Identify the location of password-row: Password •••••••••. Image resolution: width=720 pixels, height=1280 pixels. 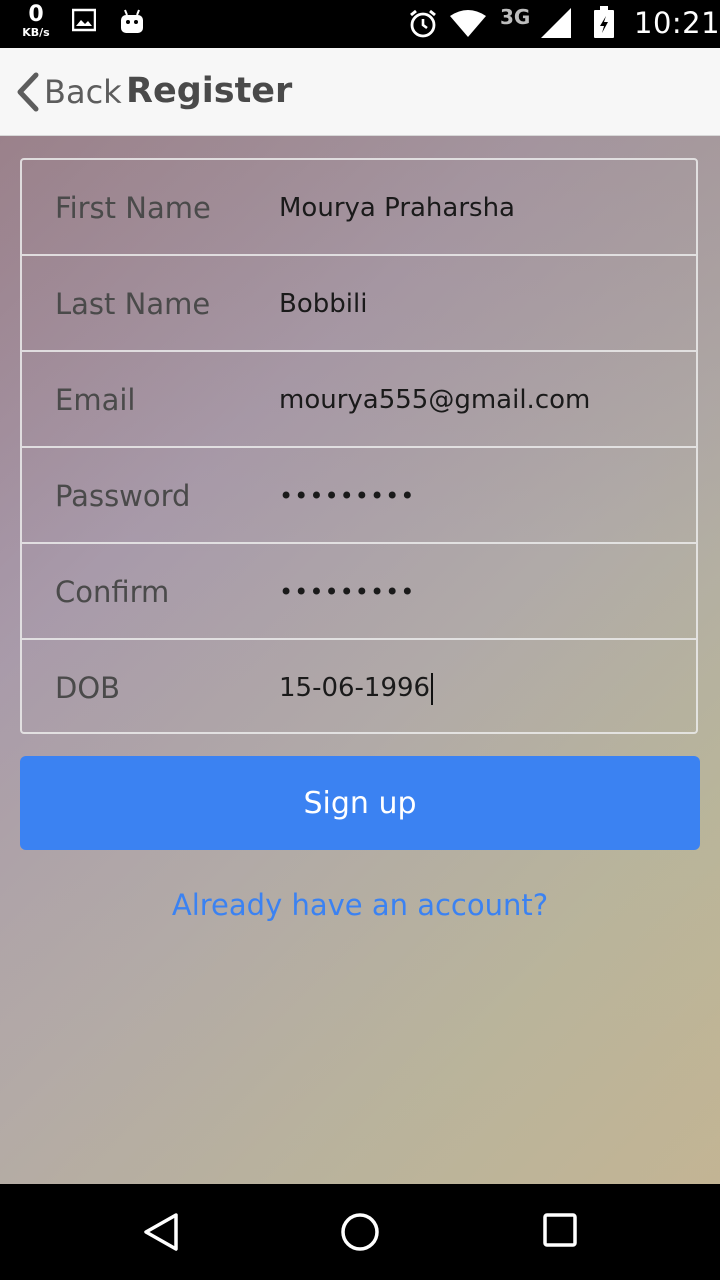
(359, 496).